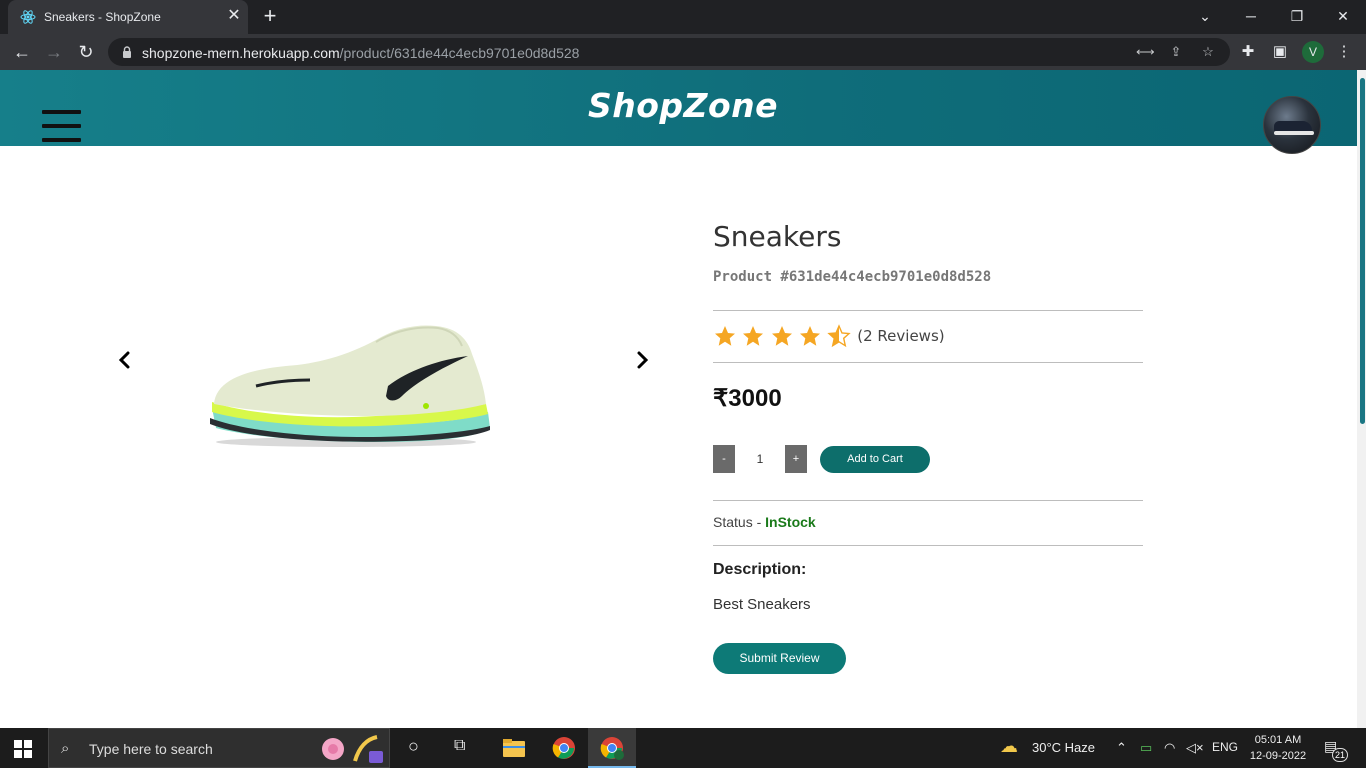 This screenshot has height=768, width=1366. I want to click on taskbar-clock: 05:01 AM 12-09-2022, so click(1278, 748).